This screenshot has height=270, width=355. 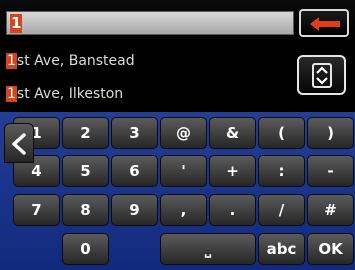 What do you see at coordinates (183, 133) in the screenshot?
I see `key: @` at bounding box center [183, 133].